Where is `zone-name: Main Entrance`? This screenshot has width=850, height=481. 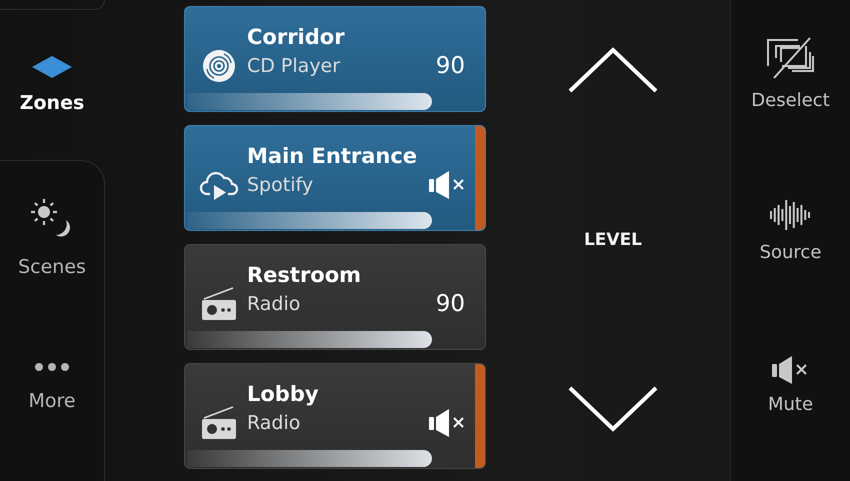
zone-name: Main Entrance is located at coordinates (332, 156).